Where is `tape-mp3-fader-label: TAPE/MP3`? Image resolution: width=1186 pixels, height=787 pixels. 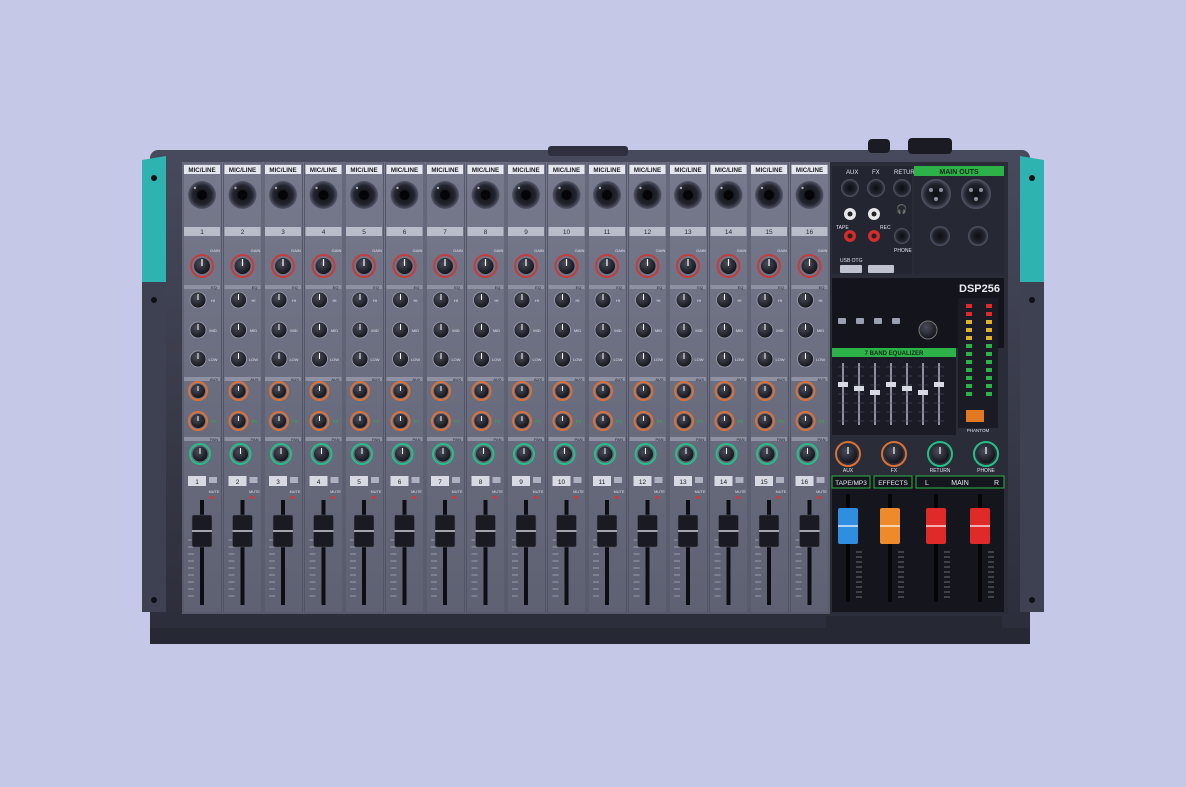 tape-mp3-fader-label: TAPE/MP3 is located at coordinates (851, 483).